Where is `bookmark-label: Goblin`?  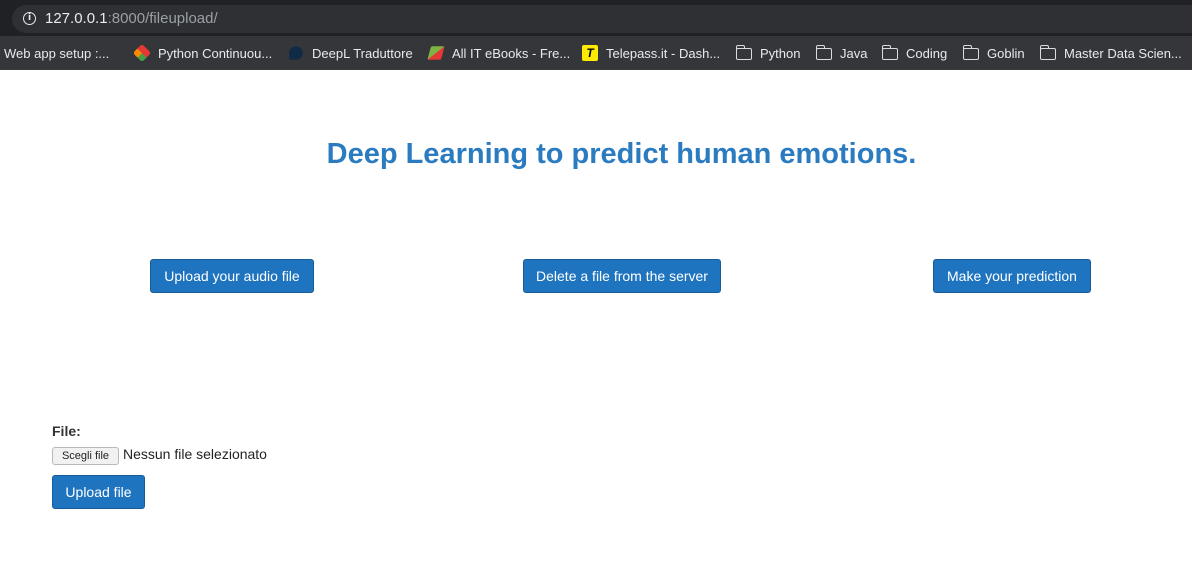 bookmark-label: Goblin is located at coordinates (1006, 53).